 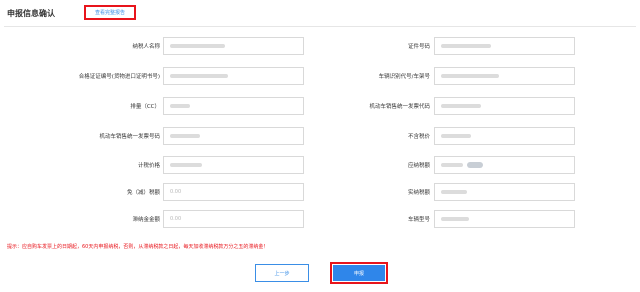 What do you see at coordinates (418, 220) in the screenshot?
I see `vehicle-model-label: 车辆型号` at bounding box center [418, 220].